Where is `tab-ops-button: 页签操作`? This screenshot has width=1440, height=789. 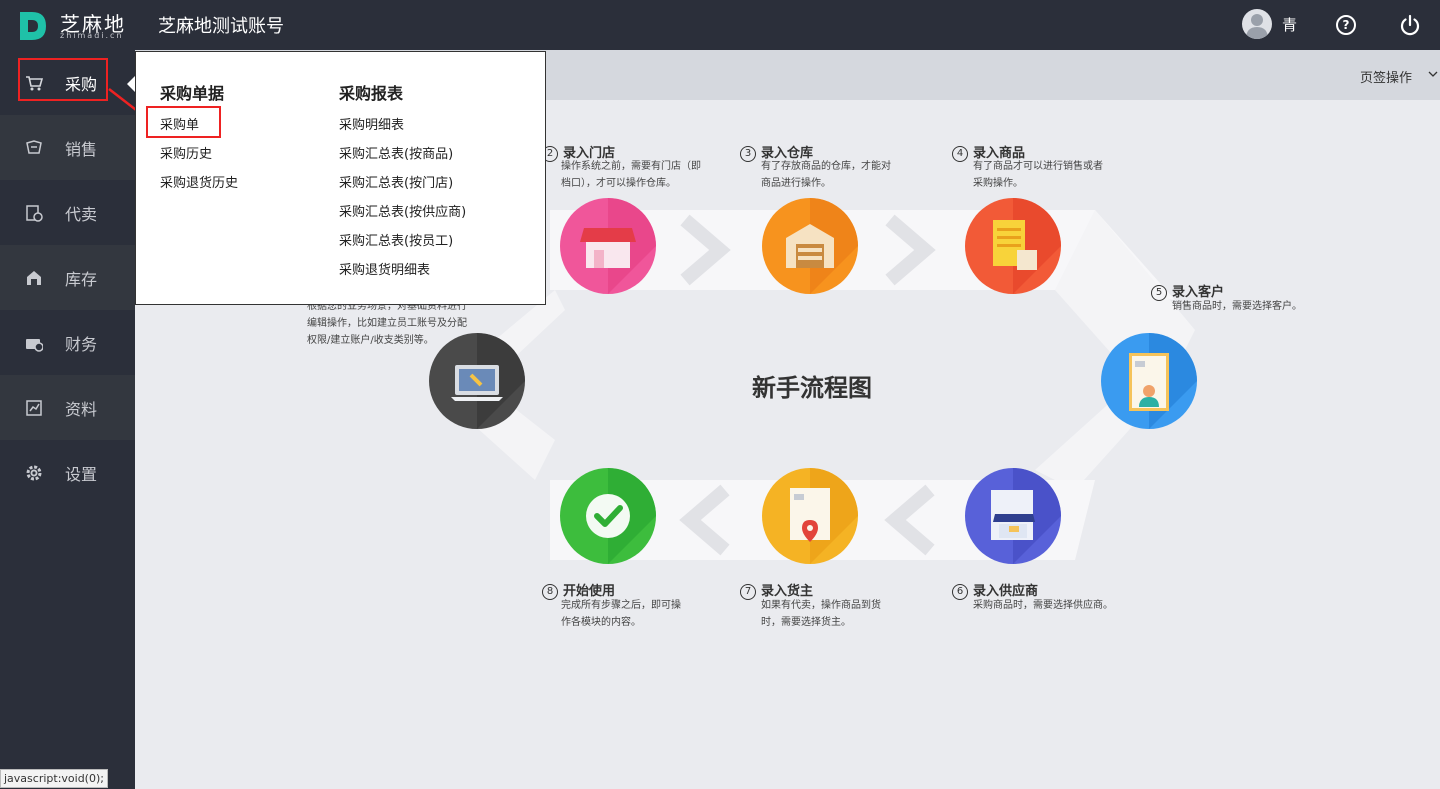 tab-ops-button: 页签操作 is located at coordinates (1400, 76).